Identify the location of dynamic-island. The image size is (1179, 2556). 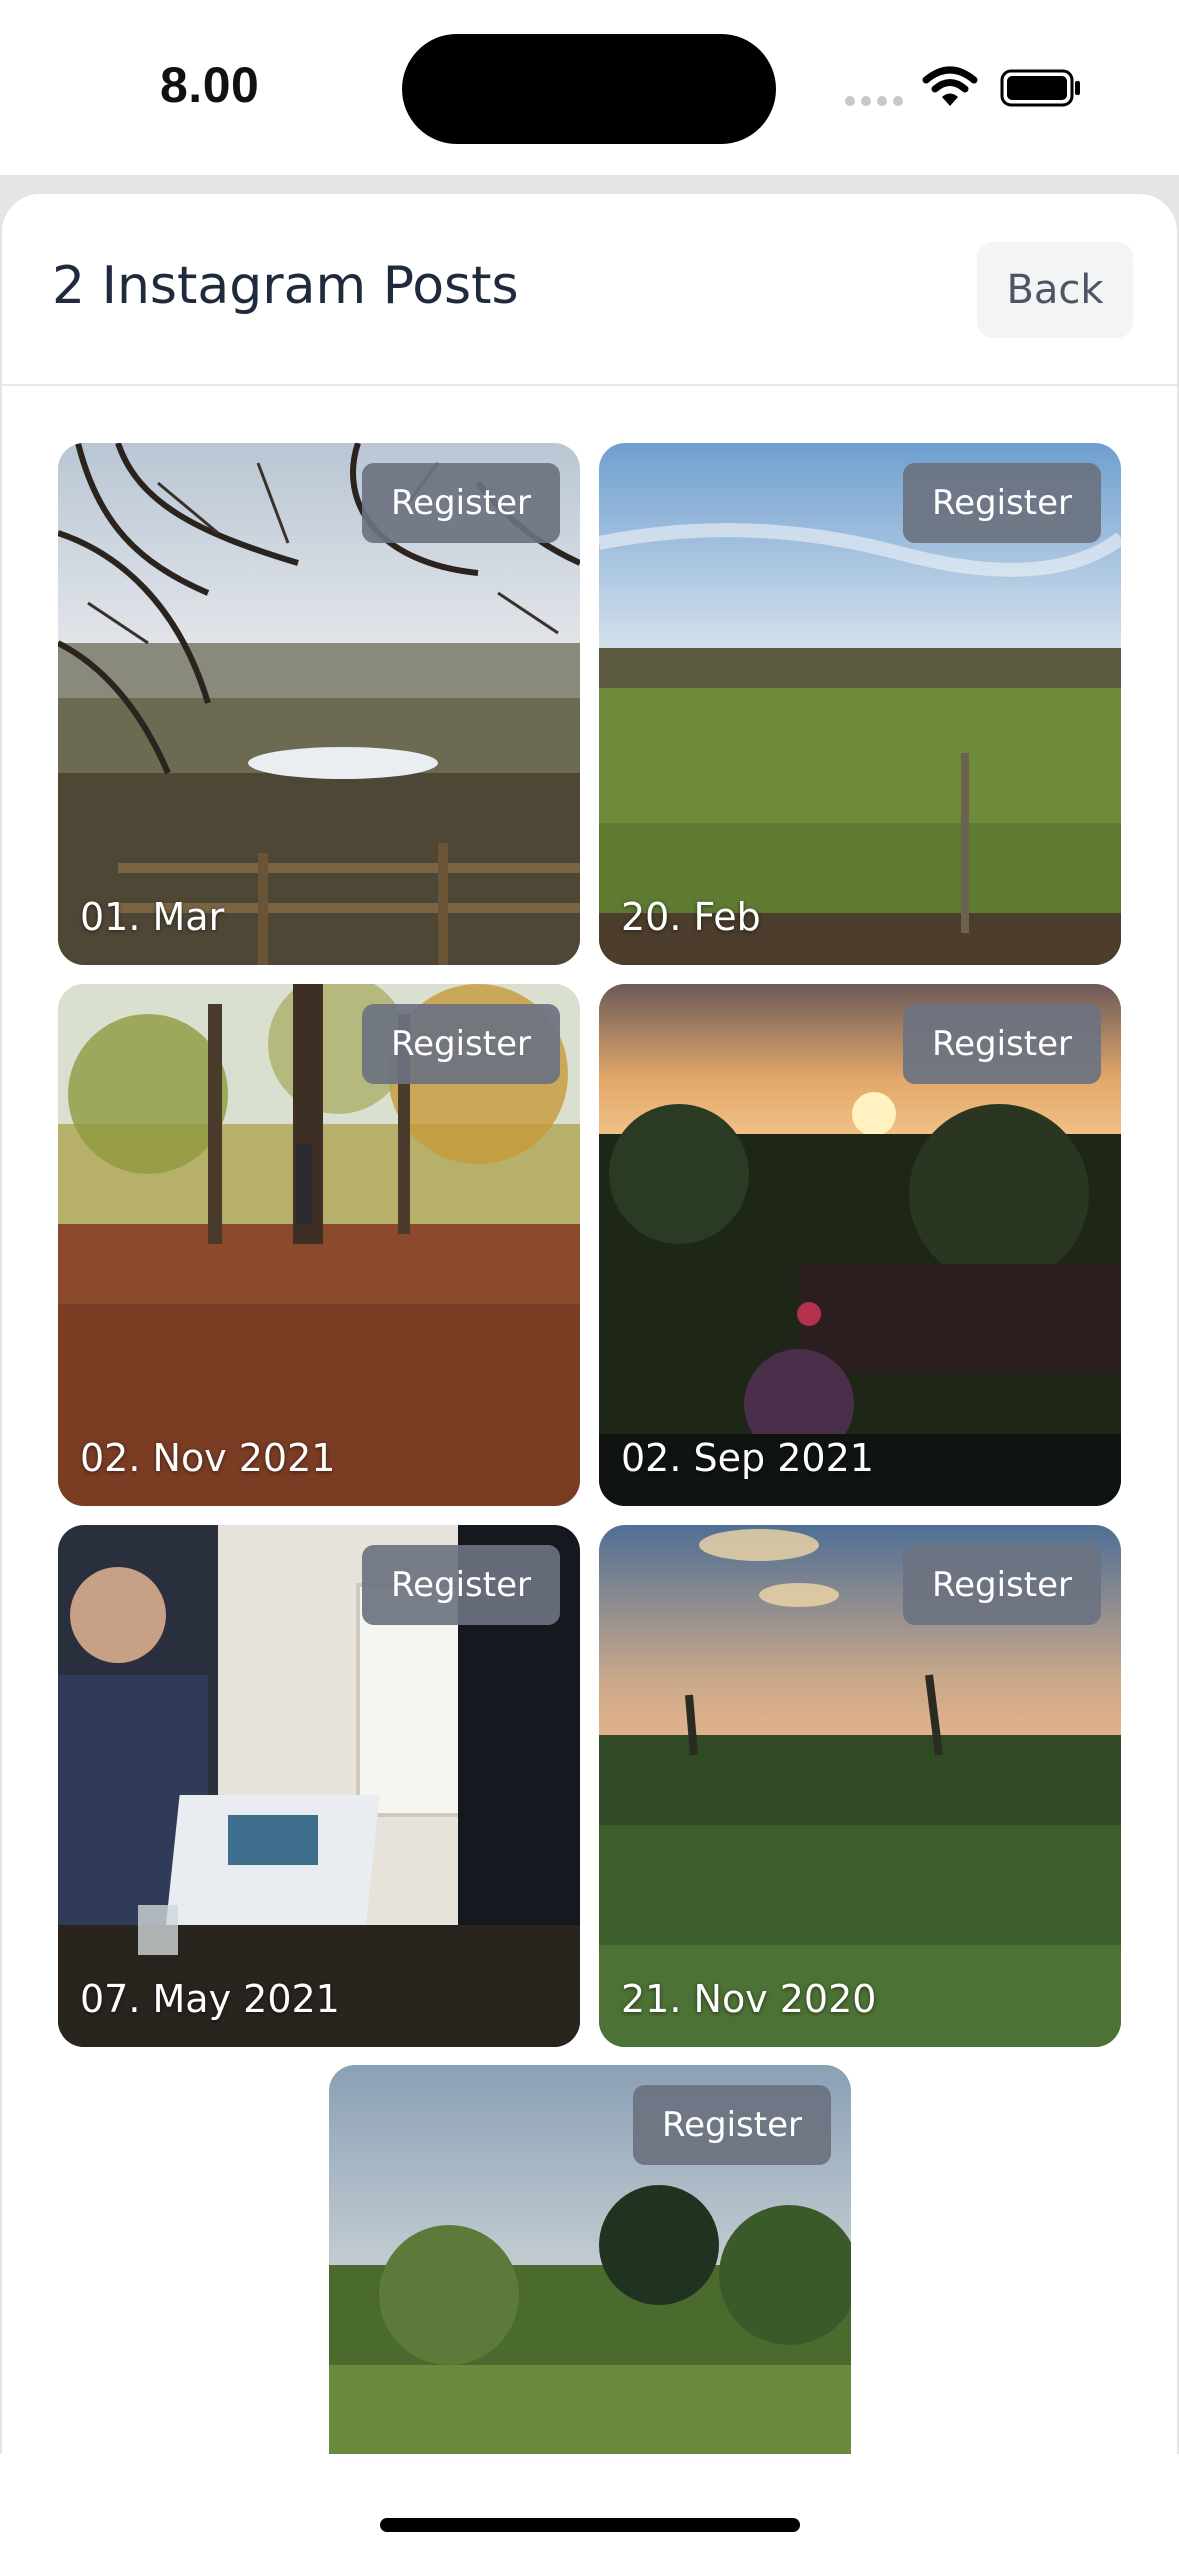
(589, 89).